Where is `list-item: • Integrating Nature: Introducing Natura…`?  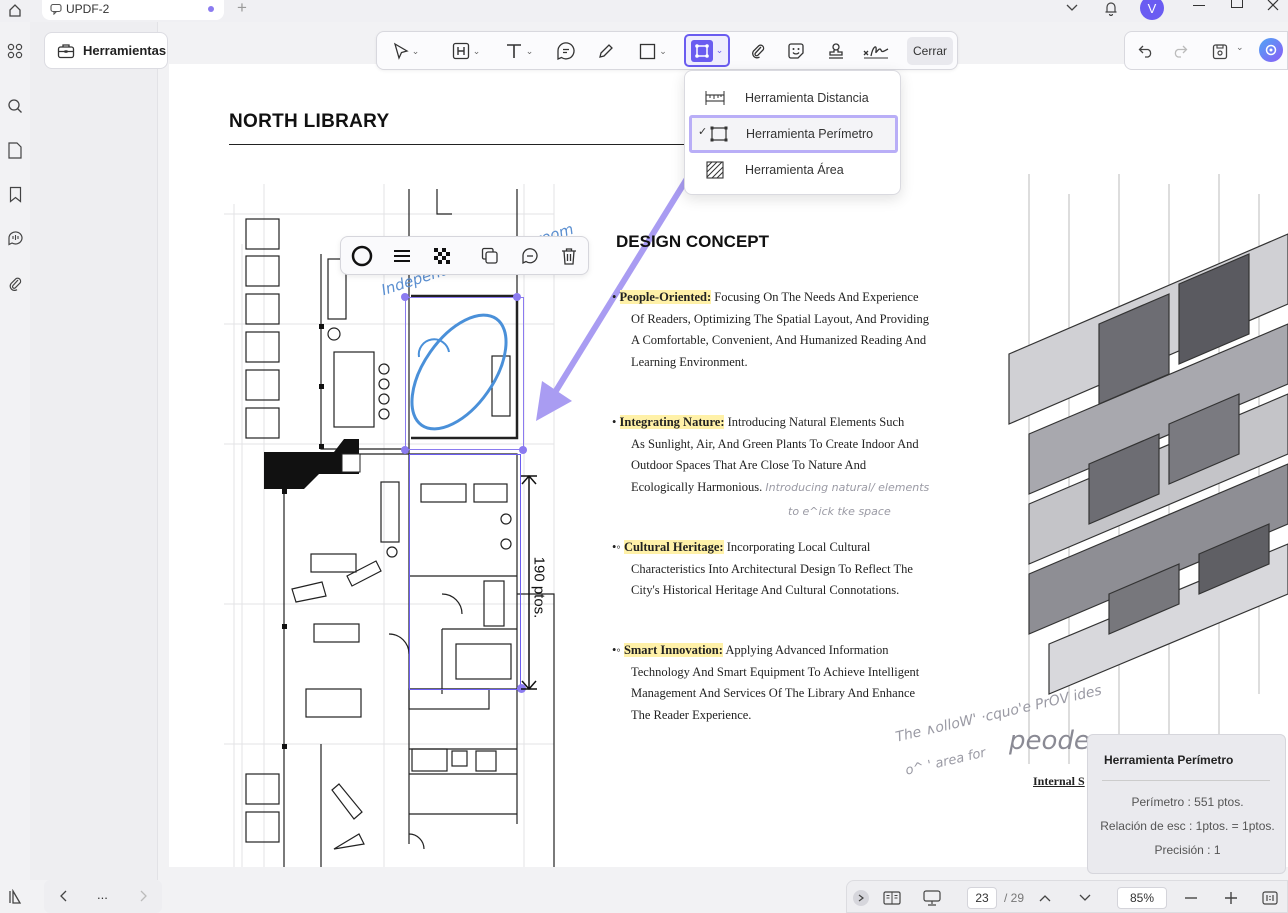
list-item: • Integrating Nature: Introducing Natura… is located at coordinates (771, 455).